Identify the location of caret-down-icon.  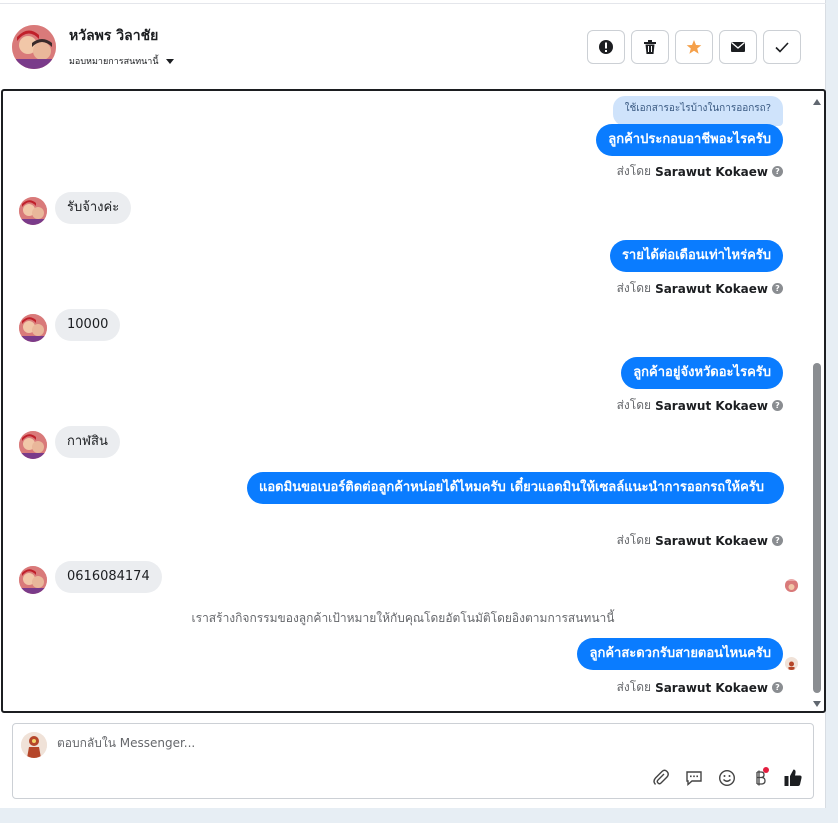
(169, 61).